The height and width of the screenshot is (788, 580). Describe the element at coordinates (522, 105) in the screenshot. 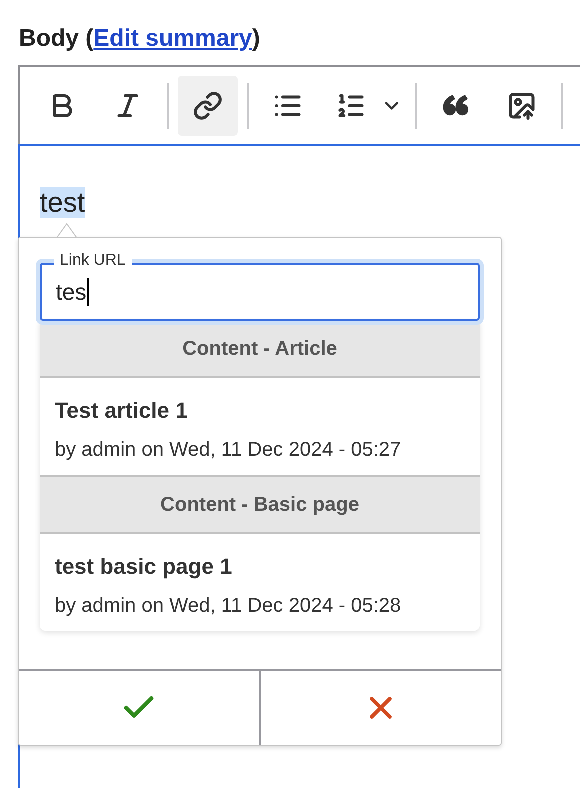

I see `image-upload-icon` at that location.